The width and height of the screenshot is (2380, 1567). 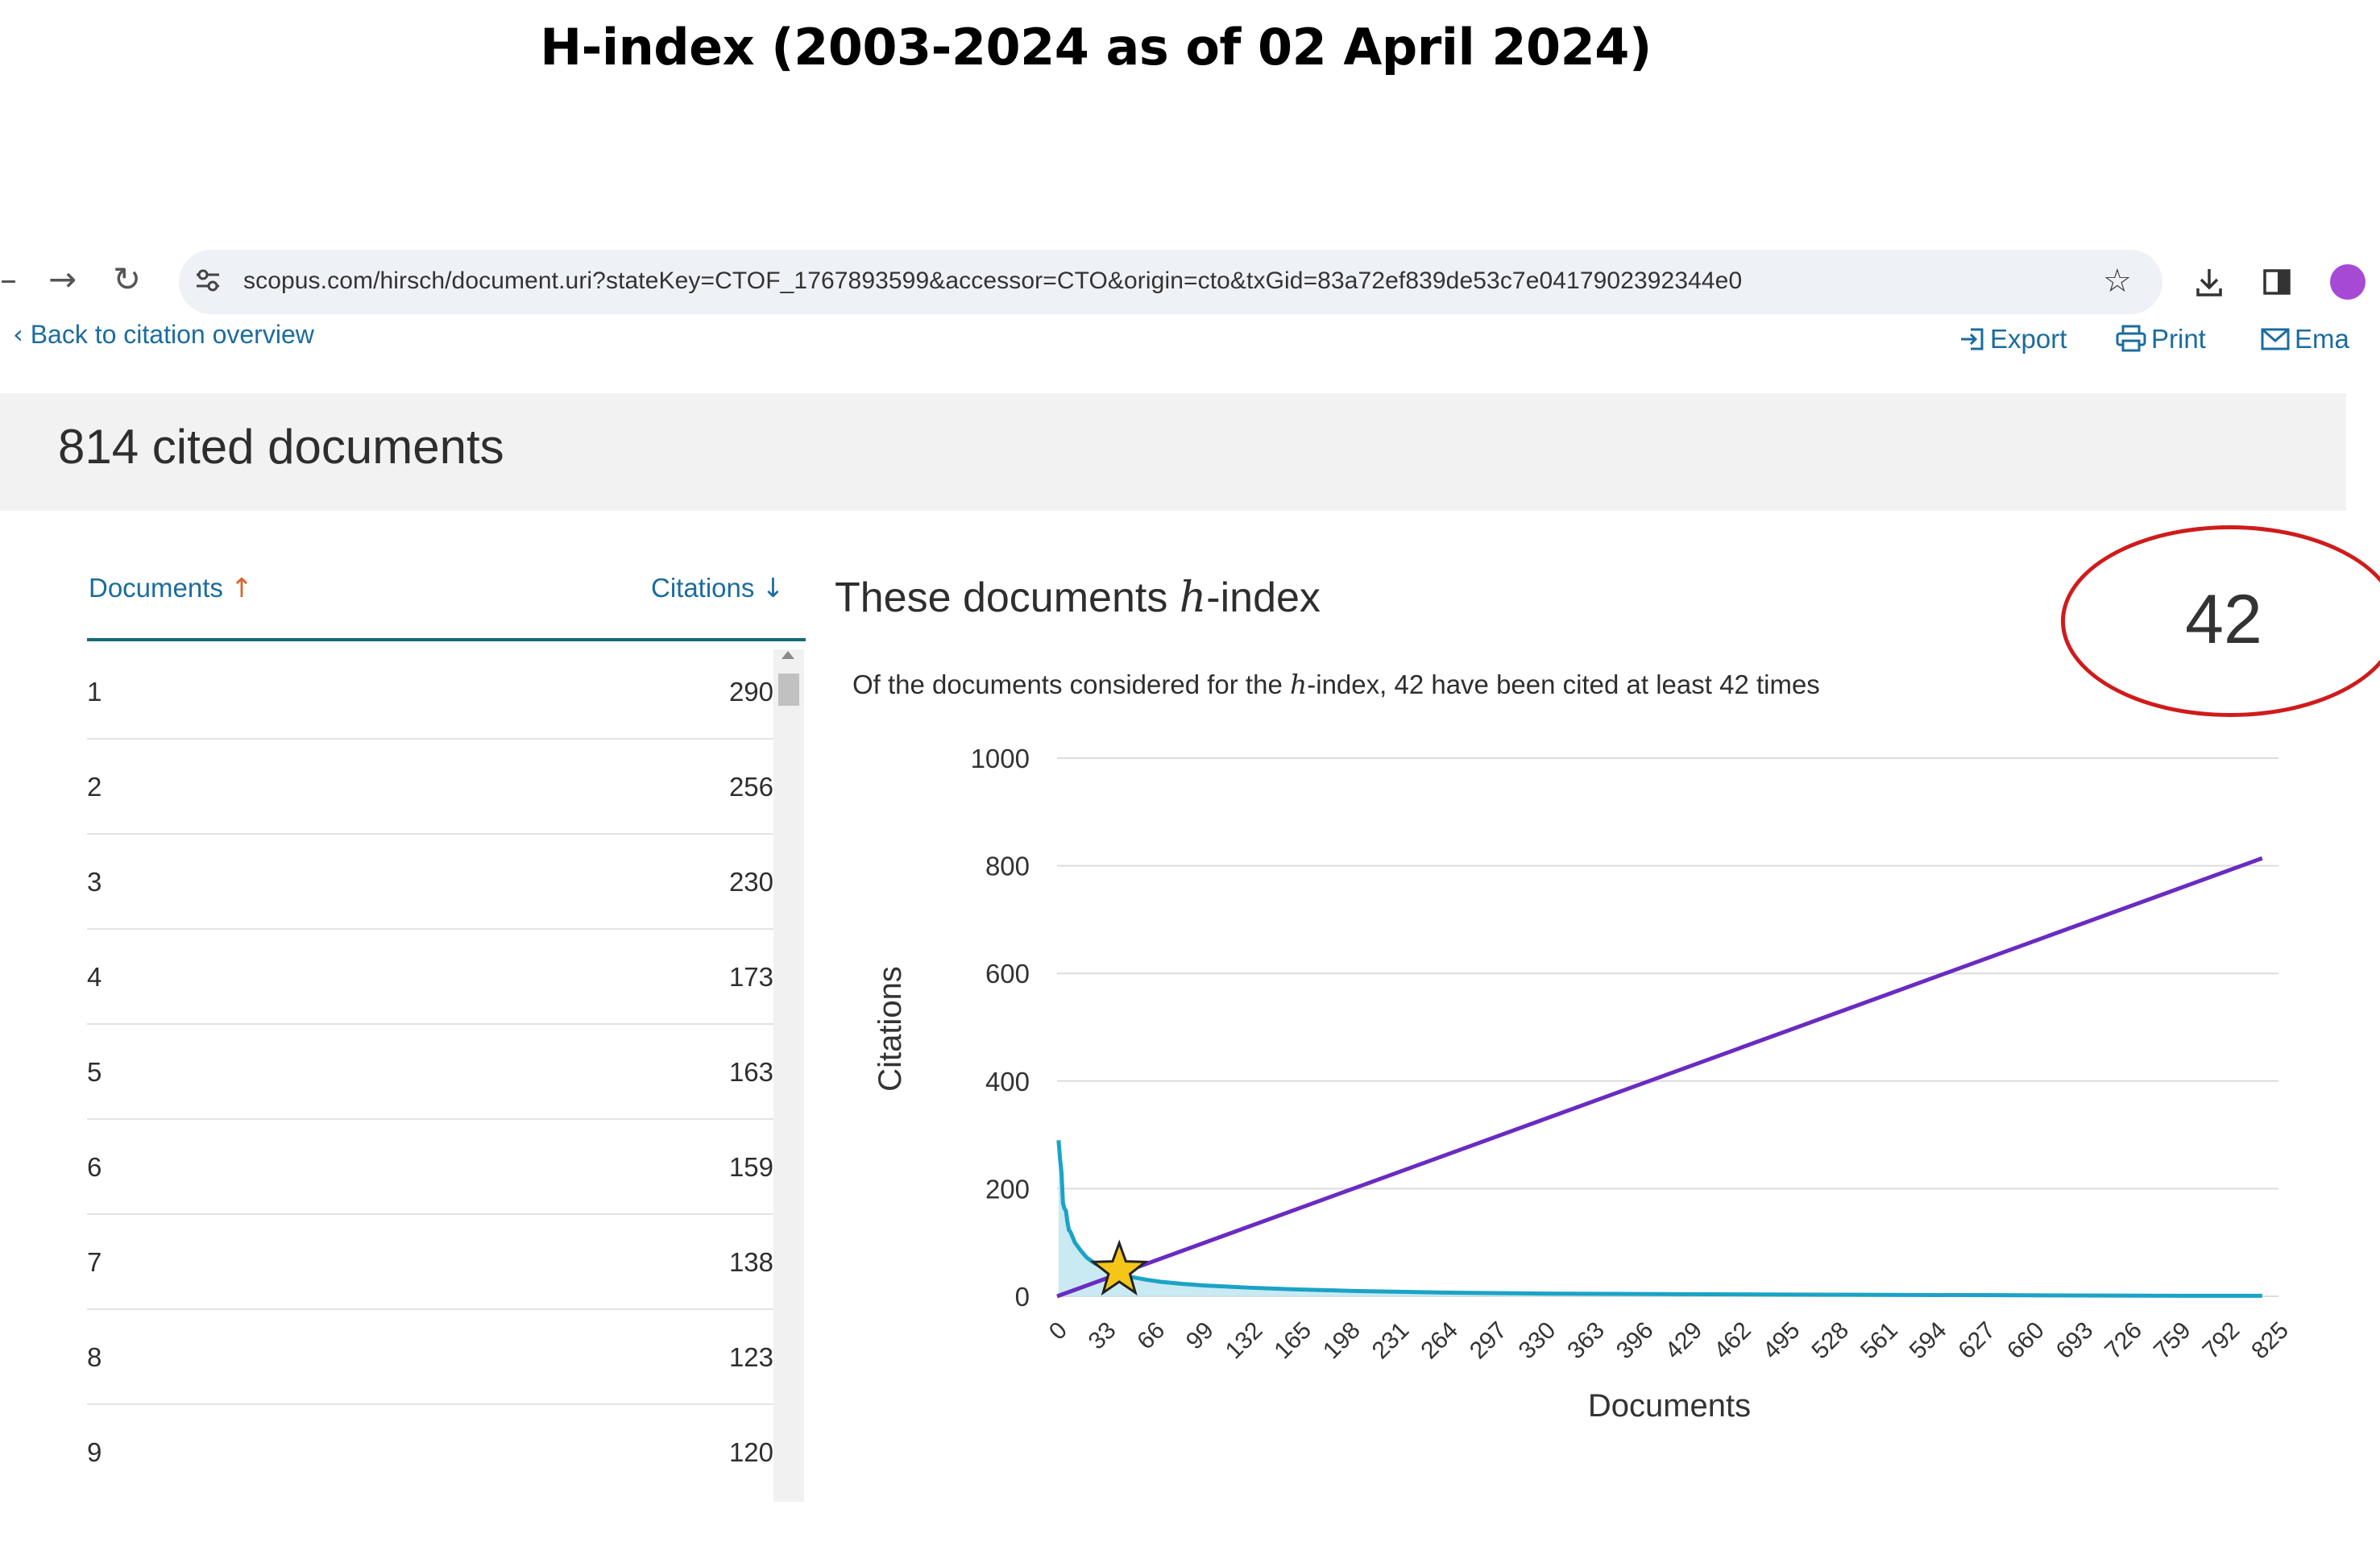 I want to click on x-tick-label: 297, so click(x=1488, y=1341).